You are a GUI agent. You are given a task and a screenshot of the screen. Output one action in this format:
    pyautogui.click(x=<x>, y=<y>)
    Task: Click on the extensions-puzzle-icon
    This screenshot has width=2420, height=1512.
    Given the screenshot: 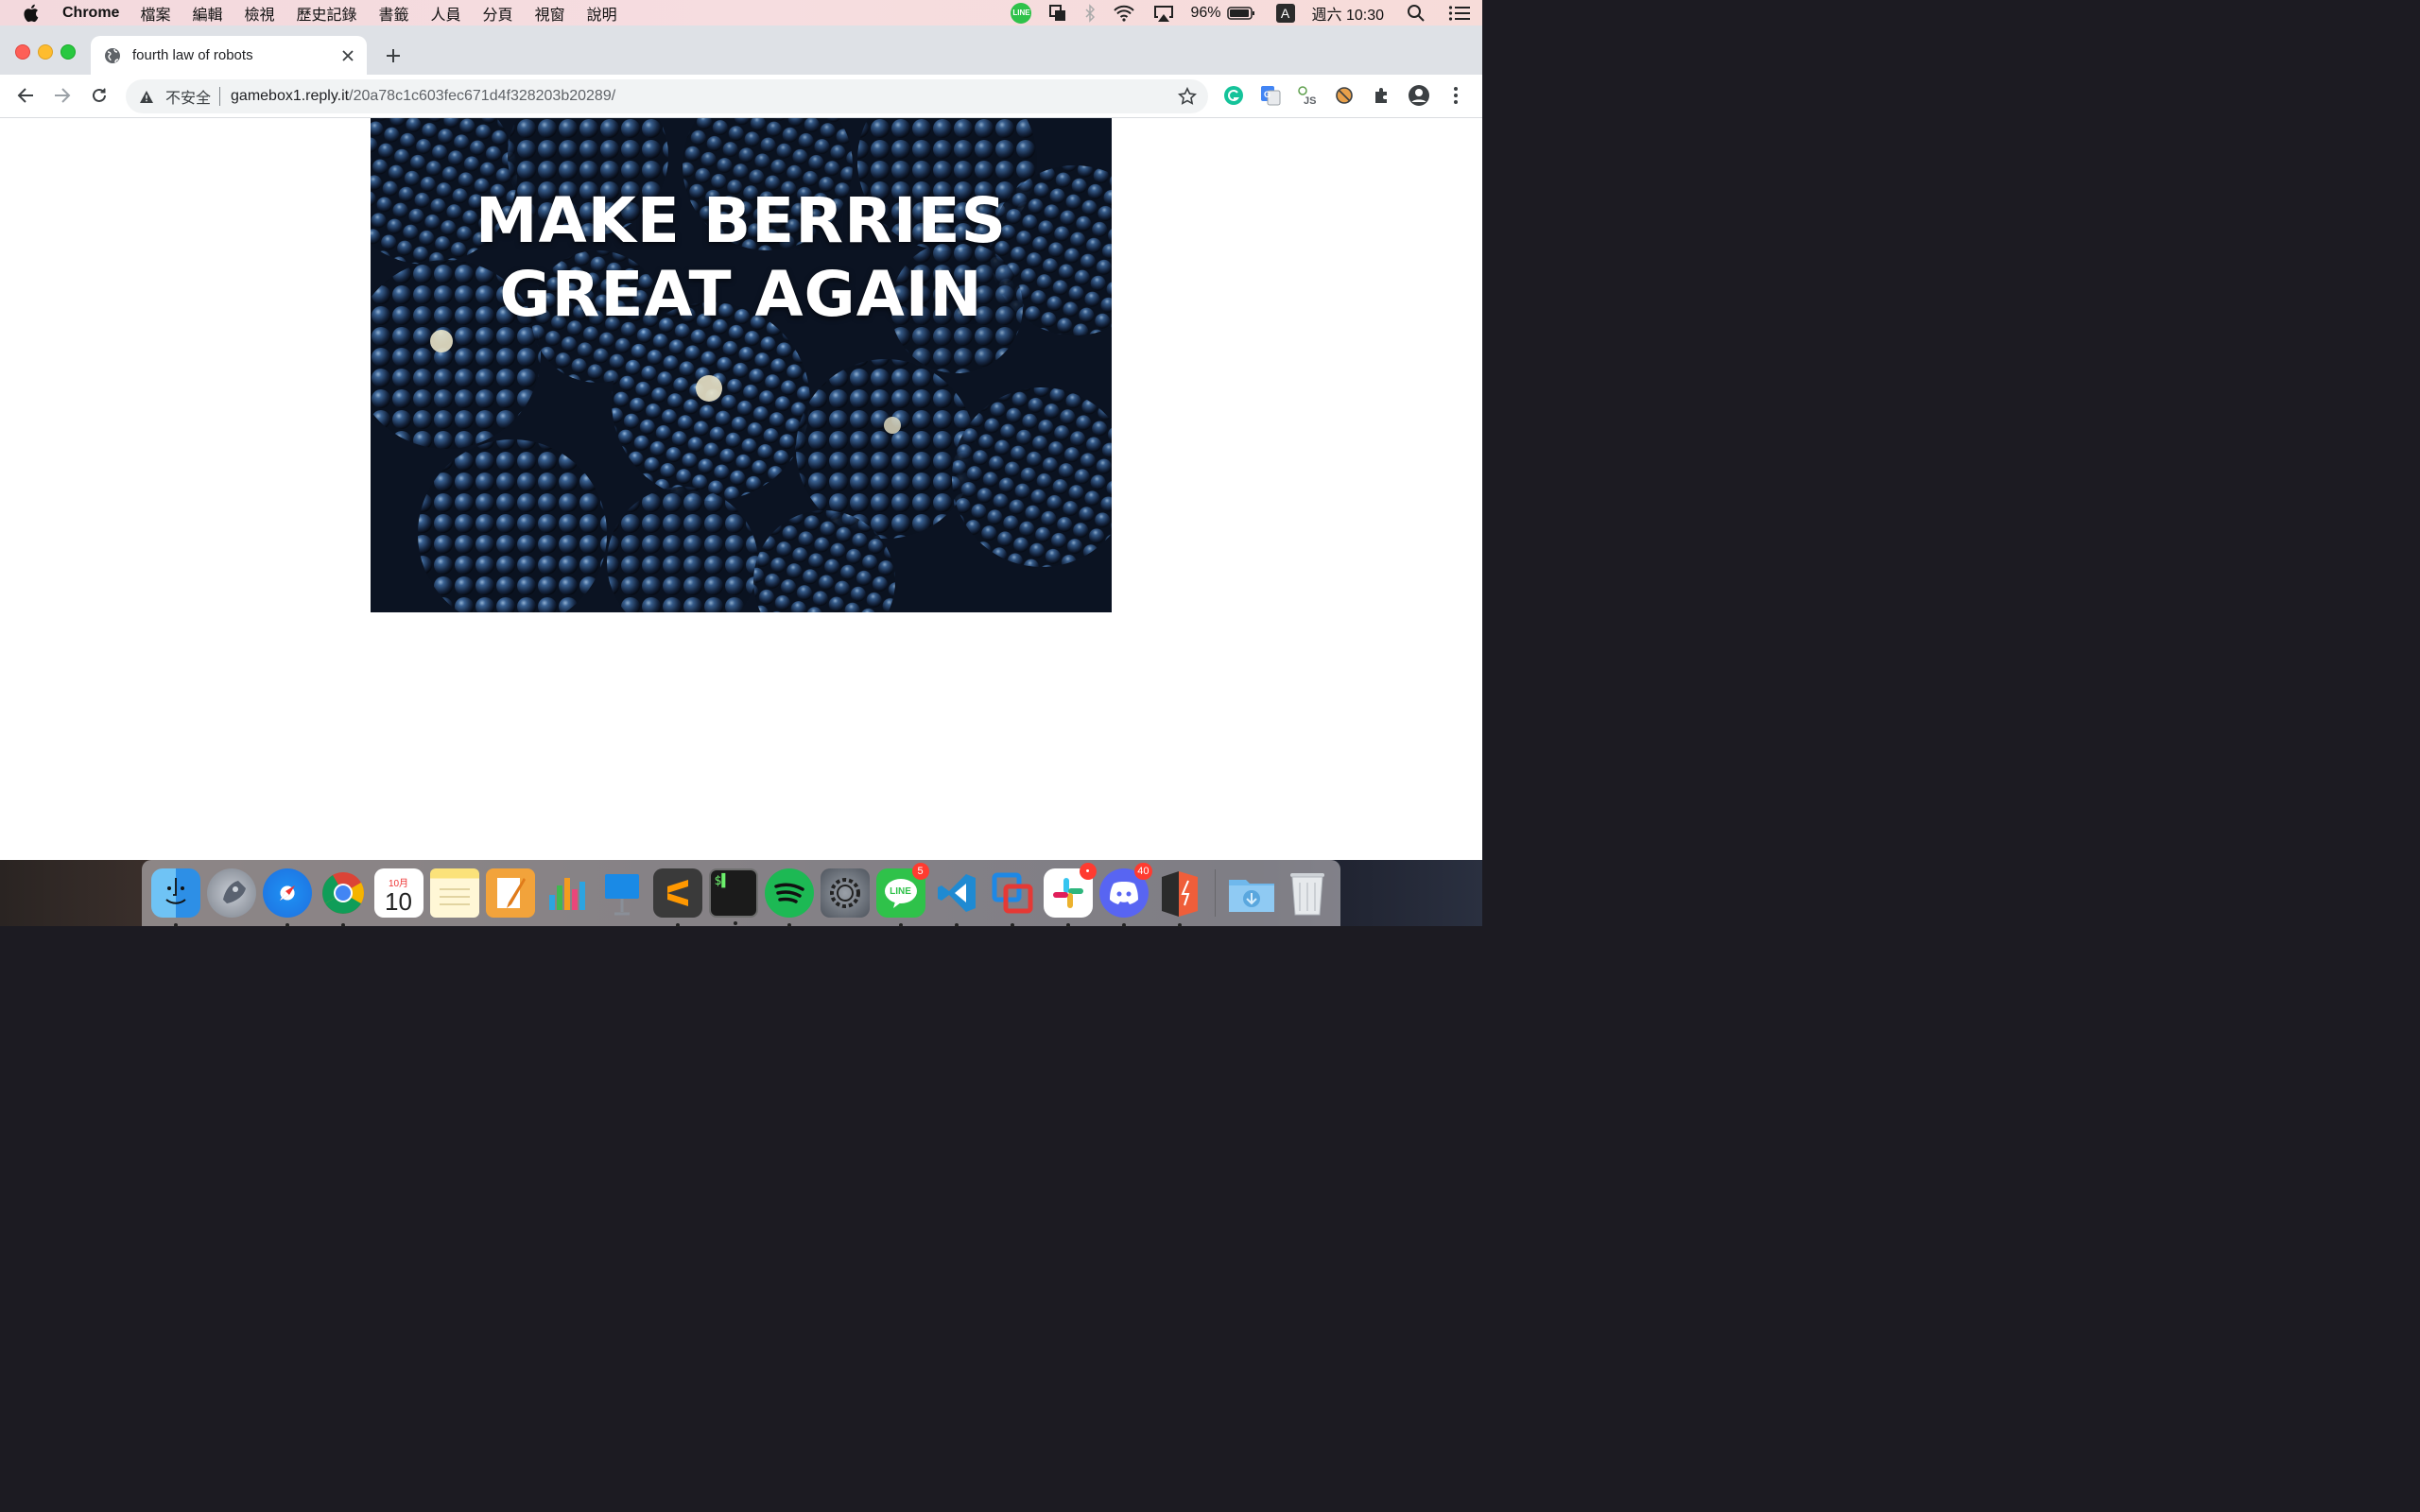 What is the action you would take?
    pyautogui.click(x=1382, y=95)
    